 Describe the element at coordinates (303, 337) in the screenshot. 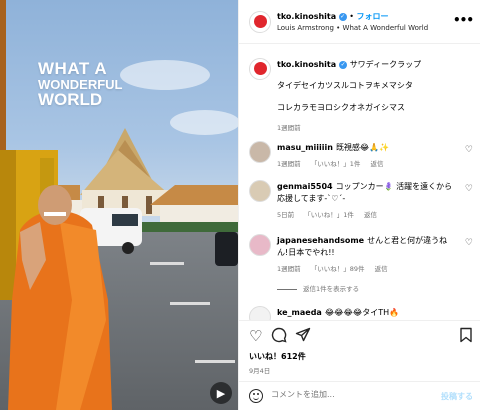

I see `send-icon` at that location.